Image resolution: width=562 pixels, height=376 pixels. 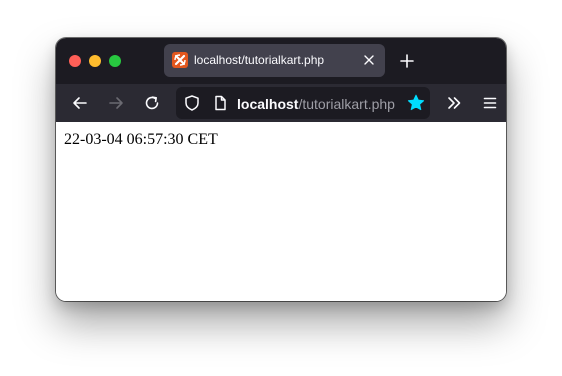 I want to click on tab-active: localhost/tutorialkart.php, so click(x=274, y=60).